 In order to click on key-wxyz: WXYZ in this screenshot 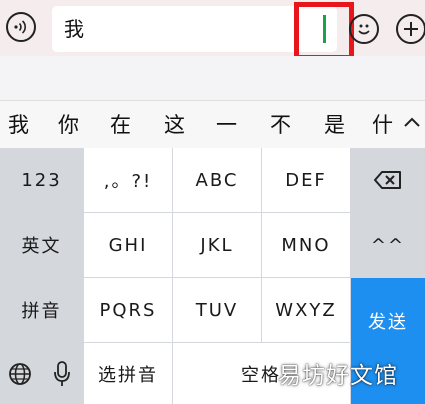, I will do `click(306, 310)`.